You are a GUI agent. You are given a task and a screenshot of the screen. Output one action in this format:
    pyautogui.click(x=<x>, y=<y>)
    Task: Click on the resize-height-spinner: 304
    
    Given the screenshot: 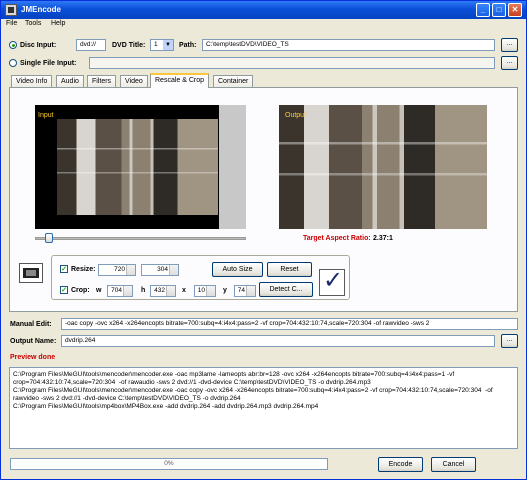 What is the action you would take?
    pyautogui.click(x=160, y=270)
    